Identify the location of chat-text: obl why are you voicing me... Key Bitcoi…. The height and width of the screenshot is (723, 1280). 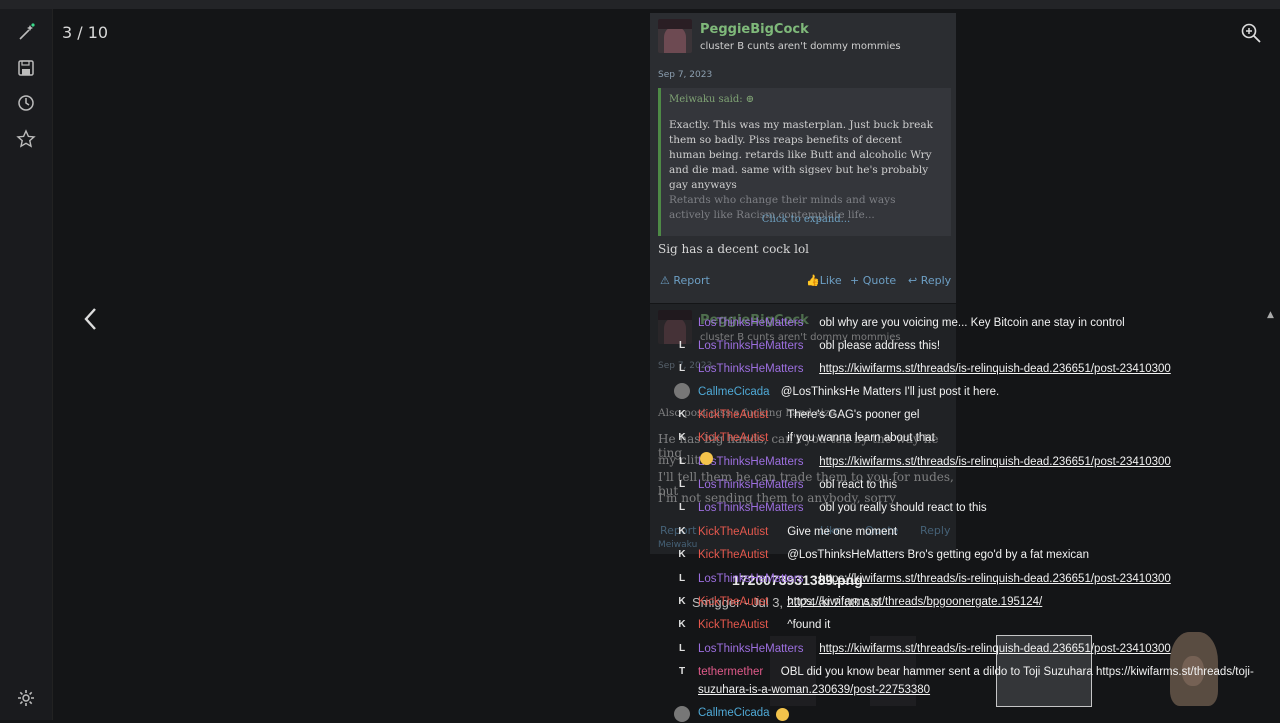
(972, 323).